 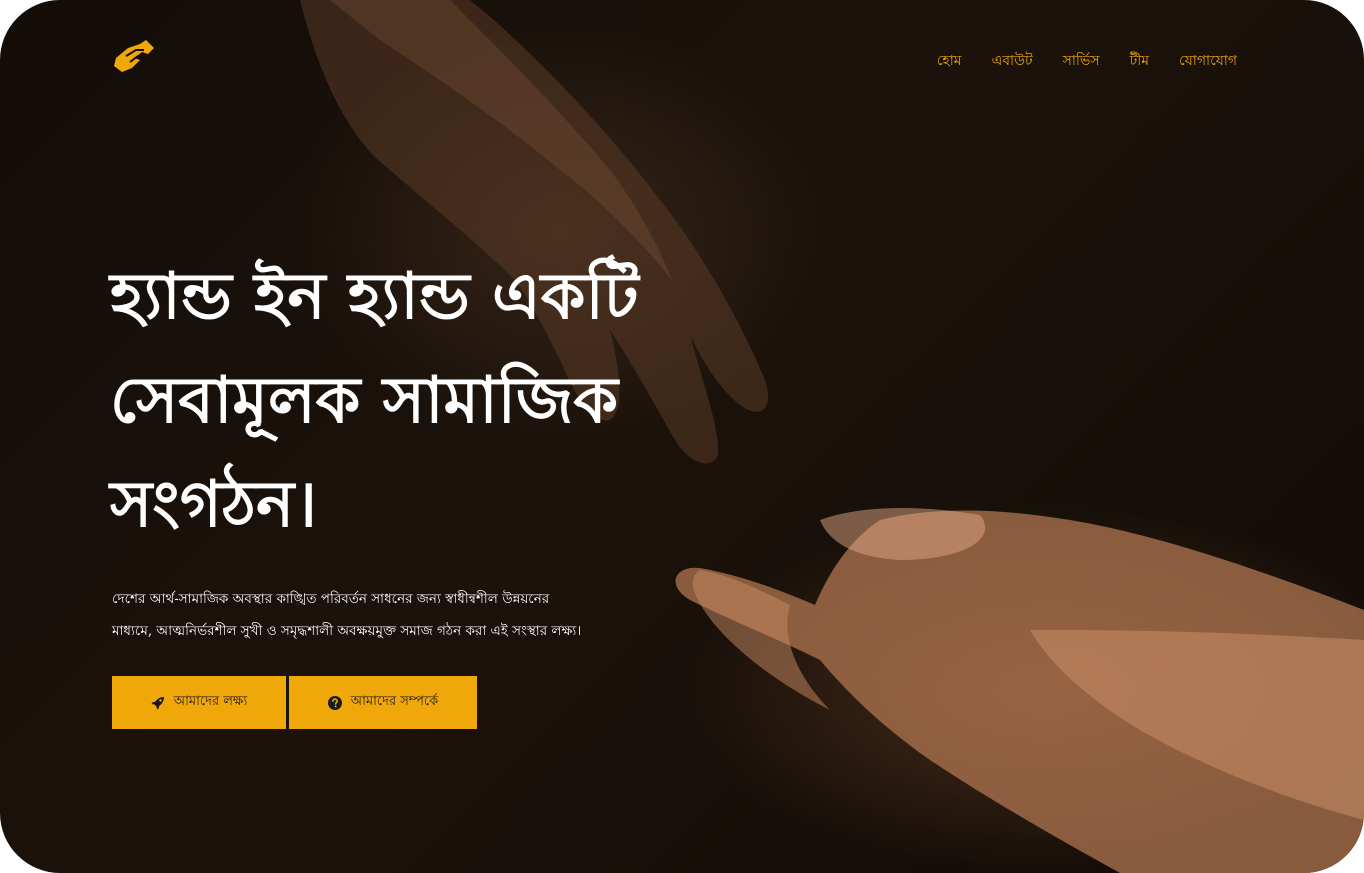 I want to click on main-navigation: হোম এবাউট সার্ভিস টীম যোগাযোগ, so click(x=1087, y=61).